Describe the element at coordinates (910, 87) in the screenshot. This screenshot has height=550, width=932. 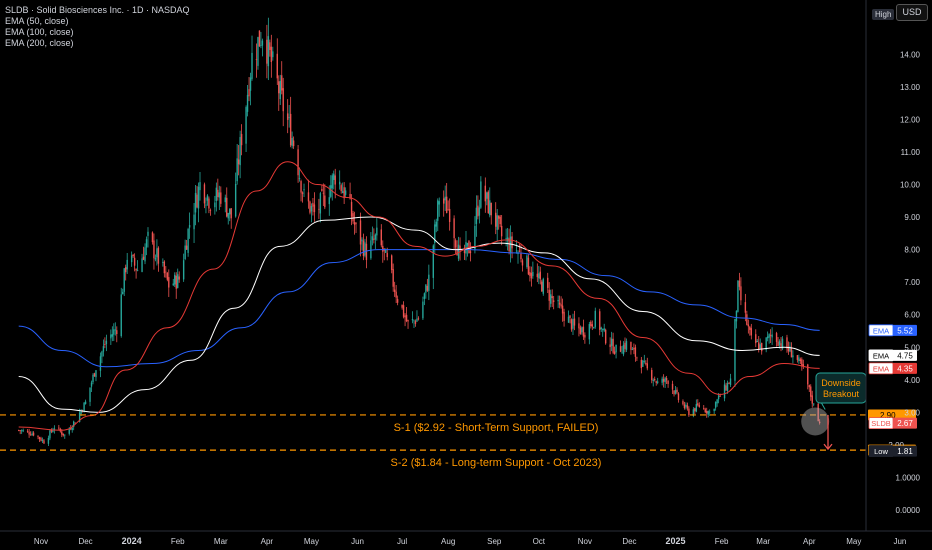
I see `y-tick-label: 13.00` at that location.